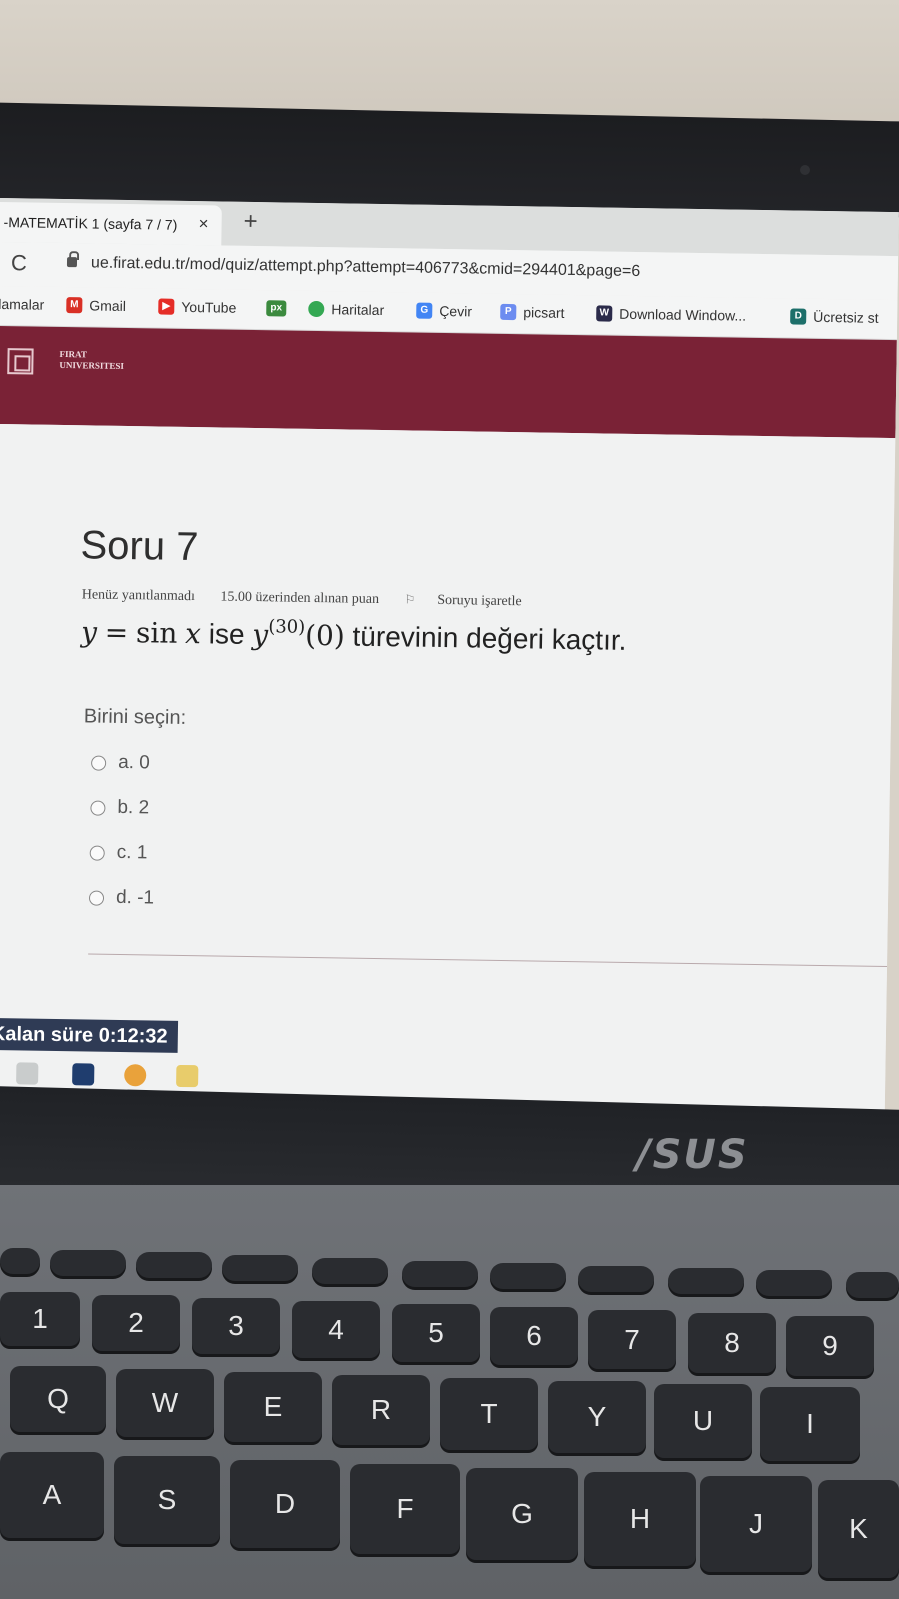 The image size is (899, 1599). What do you see at coordinates (534, 1336) in the screenshot?
I see `key-6: 6` at bounding box center [534, 1336].